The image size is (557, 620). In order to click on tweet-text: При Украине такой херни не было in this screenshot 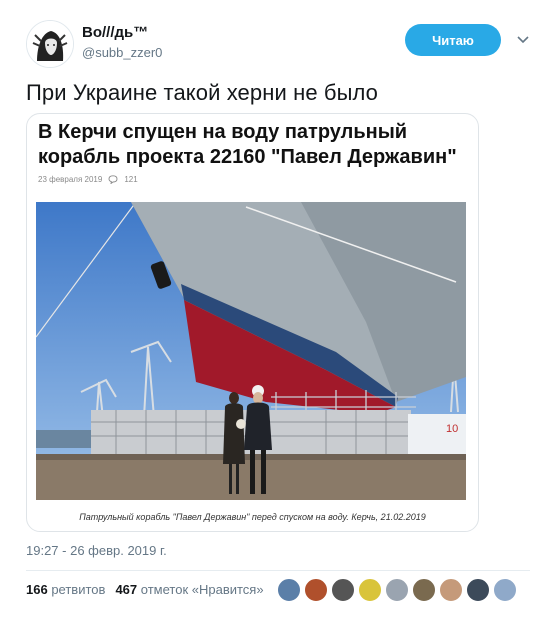, I will do `click(202, 92)`.